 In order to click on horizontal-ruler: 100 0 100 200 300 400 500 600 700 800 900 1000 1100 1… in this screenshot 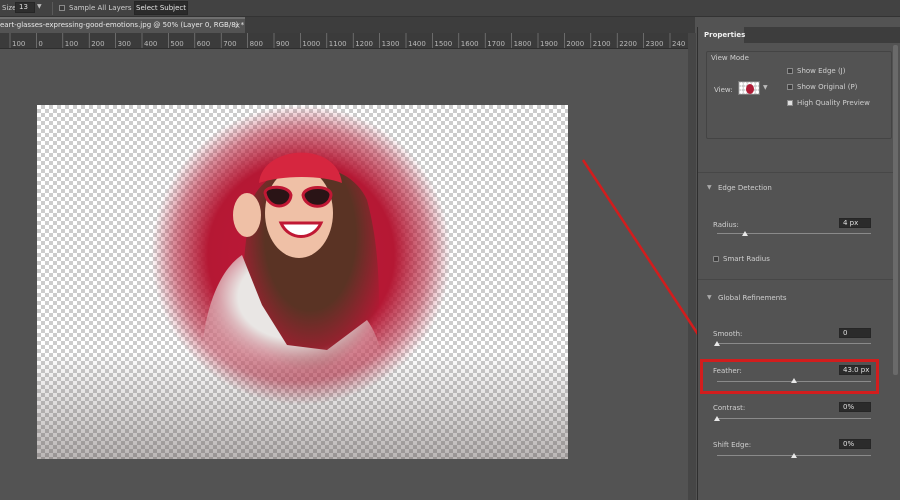, I will do `click(344, 41)`.